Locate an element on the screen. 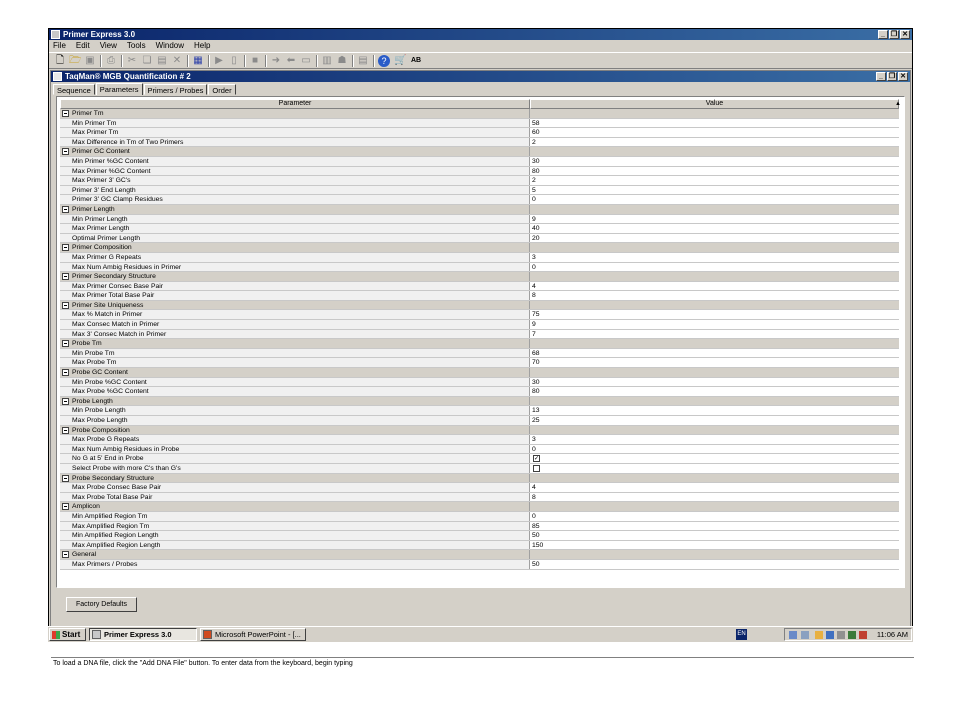  cart-icon: 🛒 is located at coordinates (400, 61).